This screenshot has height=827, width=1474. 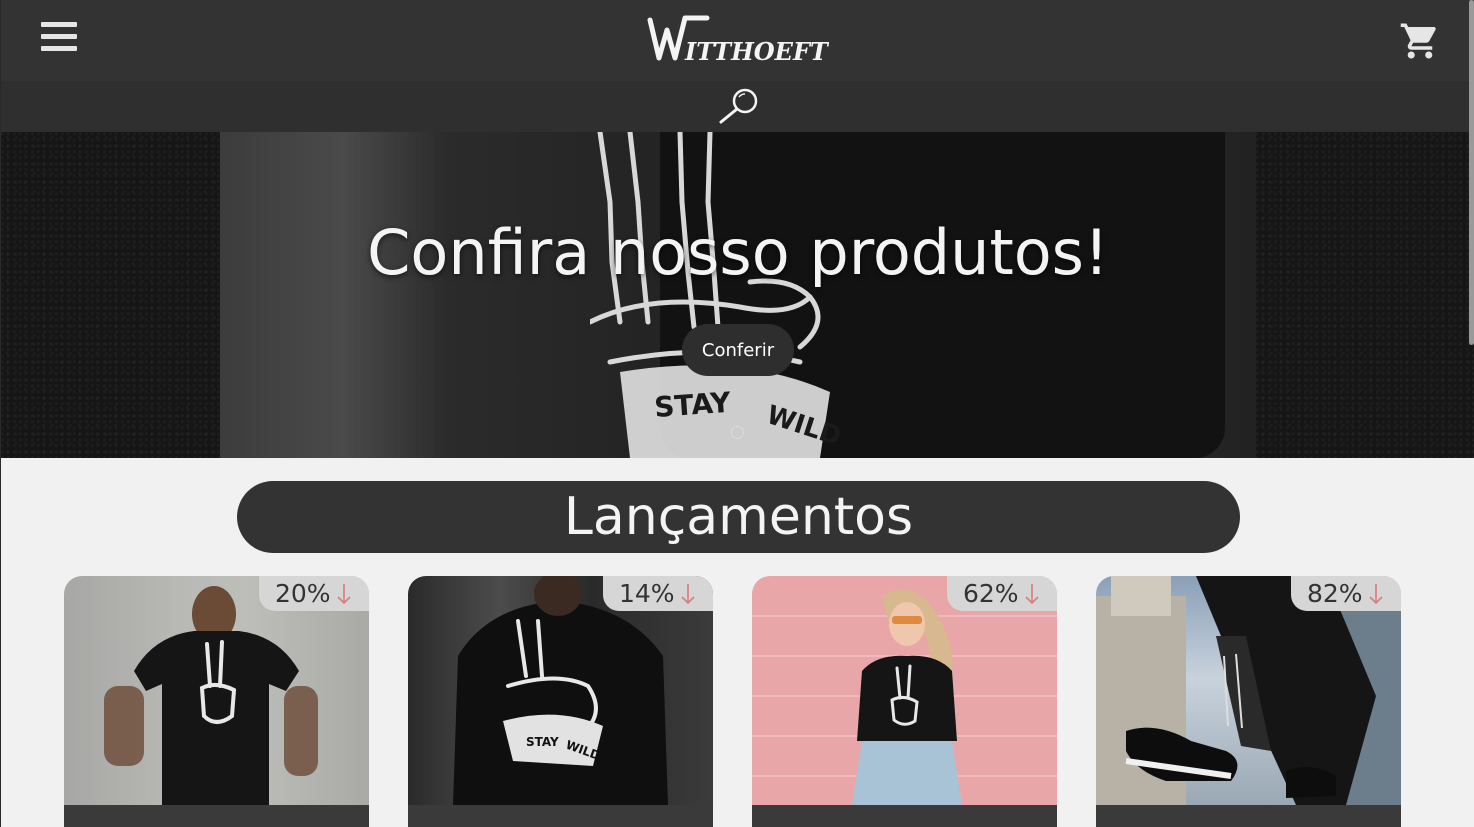 What do you see at coordinates (739, 107) in the screenshot?
I see `magnifying-glass-icon` at bounding box center [739, 107].